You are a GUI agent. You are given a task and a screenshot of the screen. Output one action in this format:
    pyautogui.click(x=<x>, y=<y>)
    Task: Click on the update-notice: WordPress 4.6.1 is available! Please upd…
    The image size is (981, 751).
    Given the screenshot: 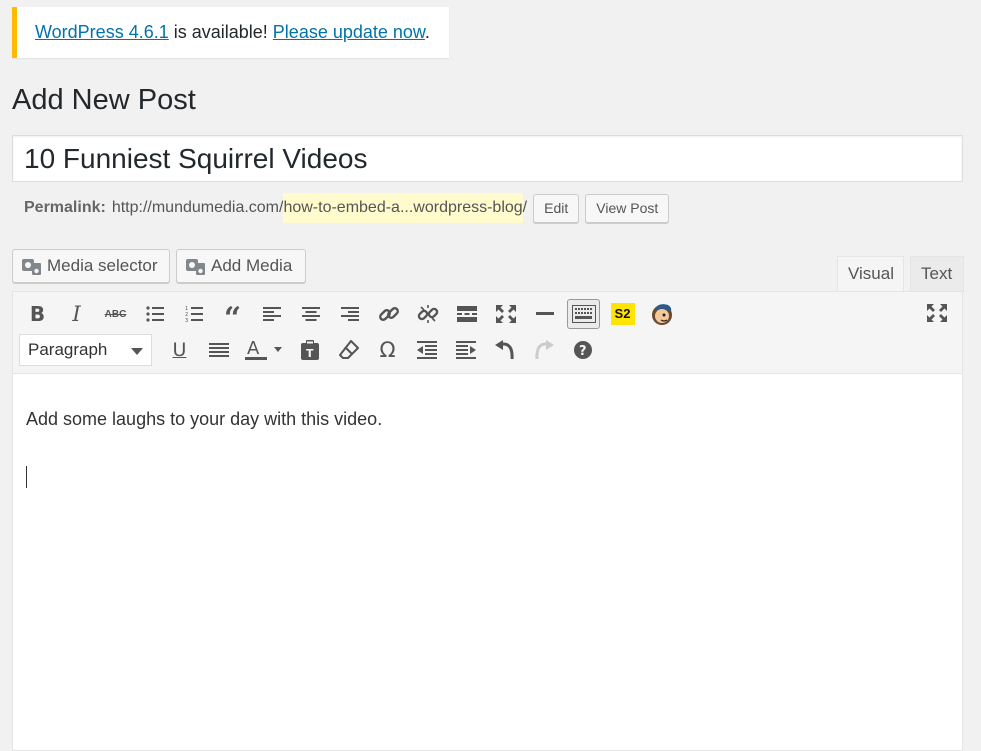 What is the action you would take?
    pyautogui.click(x=230, y=32)
    